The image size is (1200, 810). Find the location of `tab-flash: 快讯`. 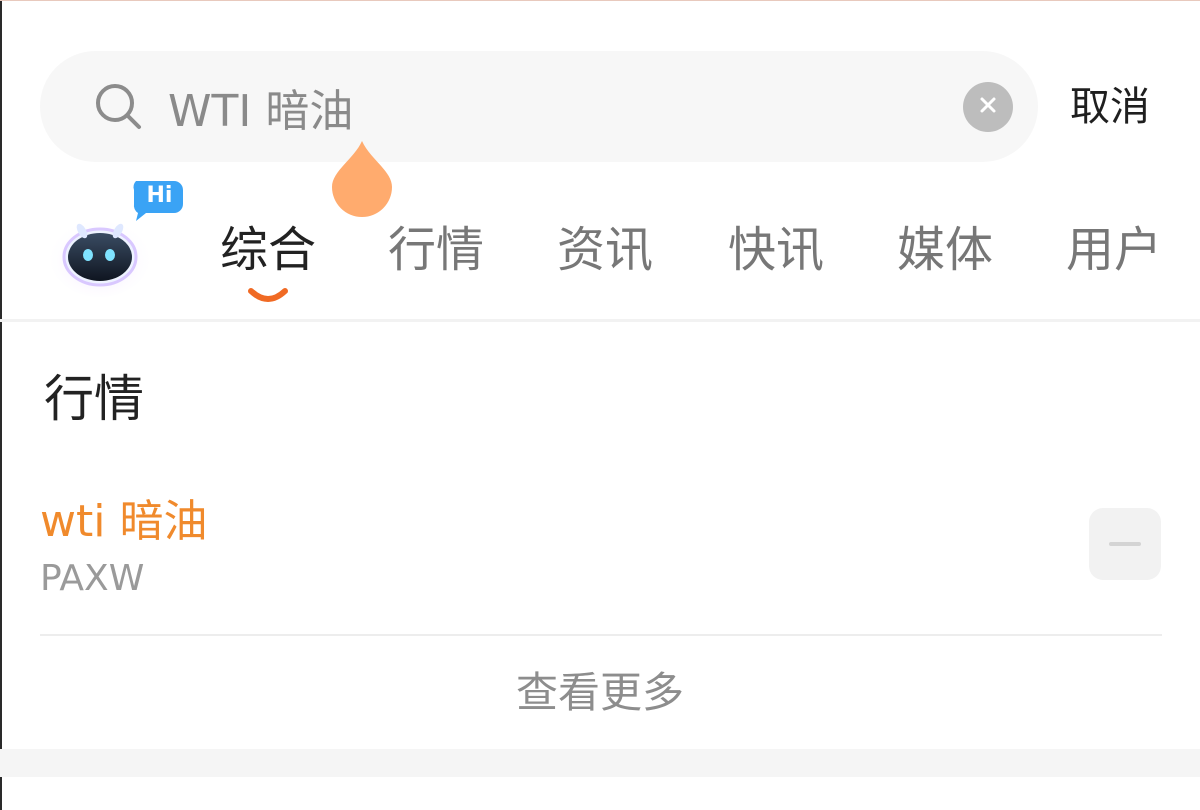

tab-flash: 快讯 is located at coordinates (776, 250).